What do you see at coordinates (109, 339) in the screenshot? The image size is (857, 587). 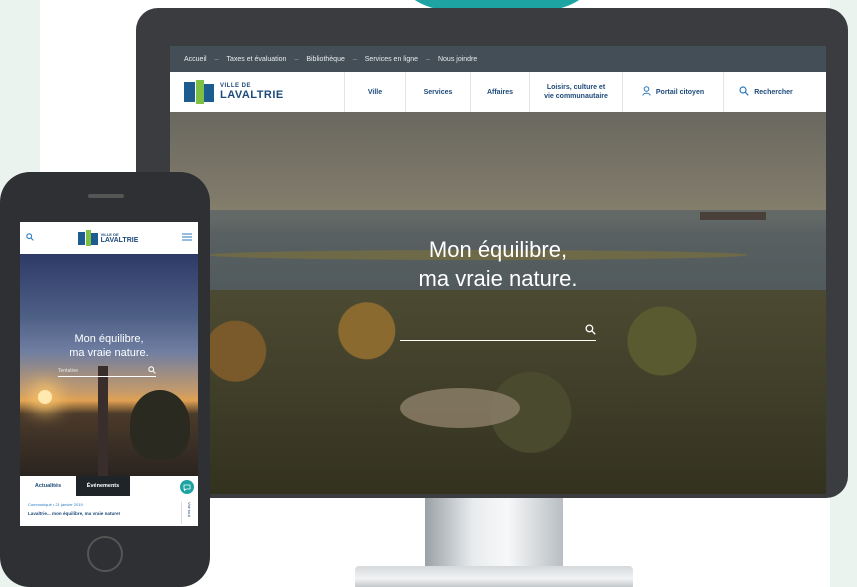 I see `mobile-hero-title-line1: Mon équilibre,` at bounding box center [109, 339].